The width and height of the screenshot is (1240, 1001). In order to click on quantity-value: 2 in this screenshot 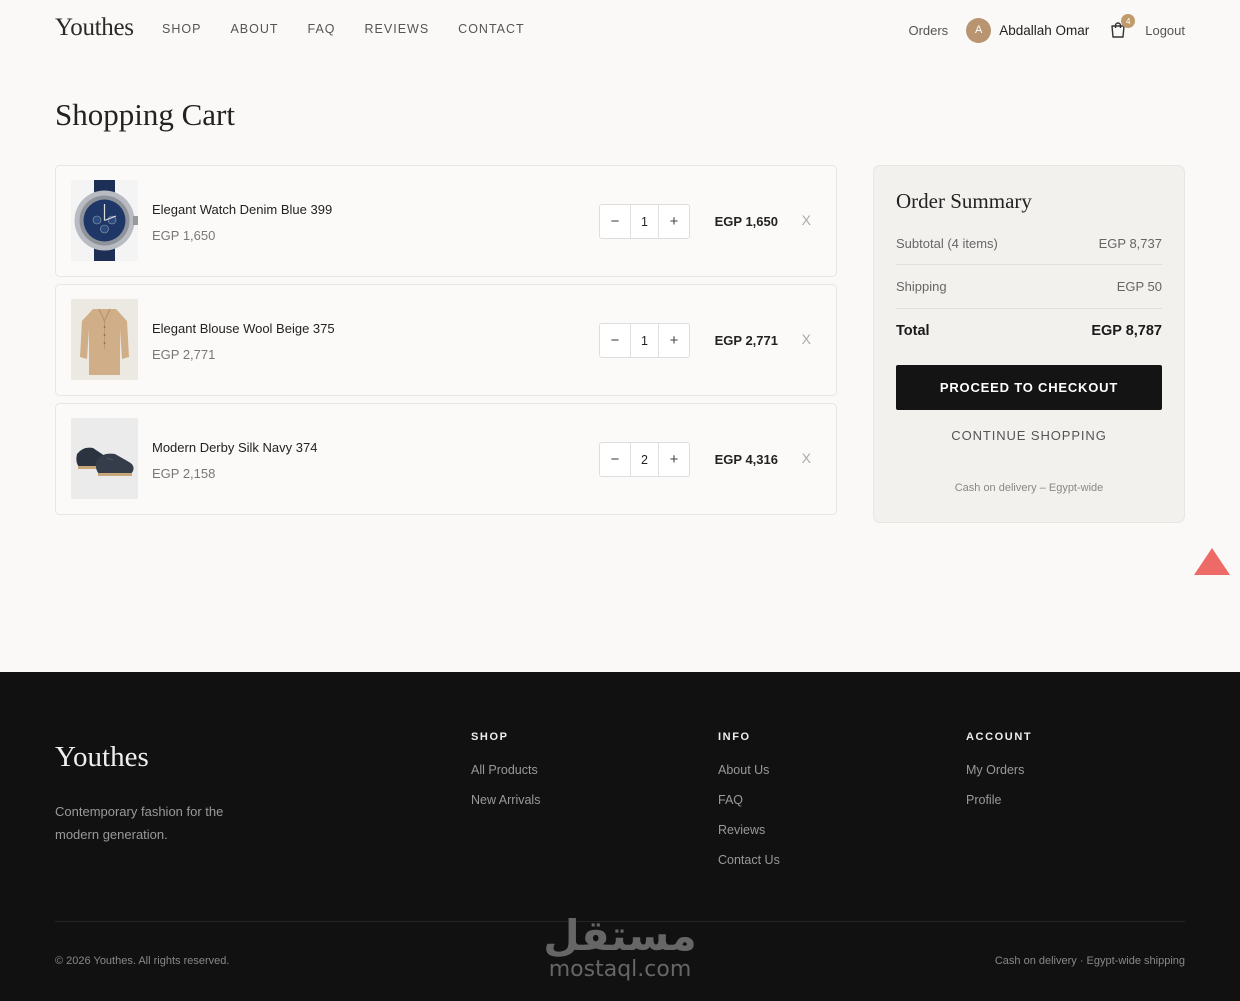, I will do `click(644, 459)`.